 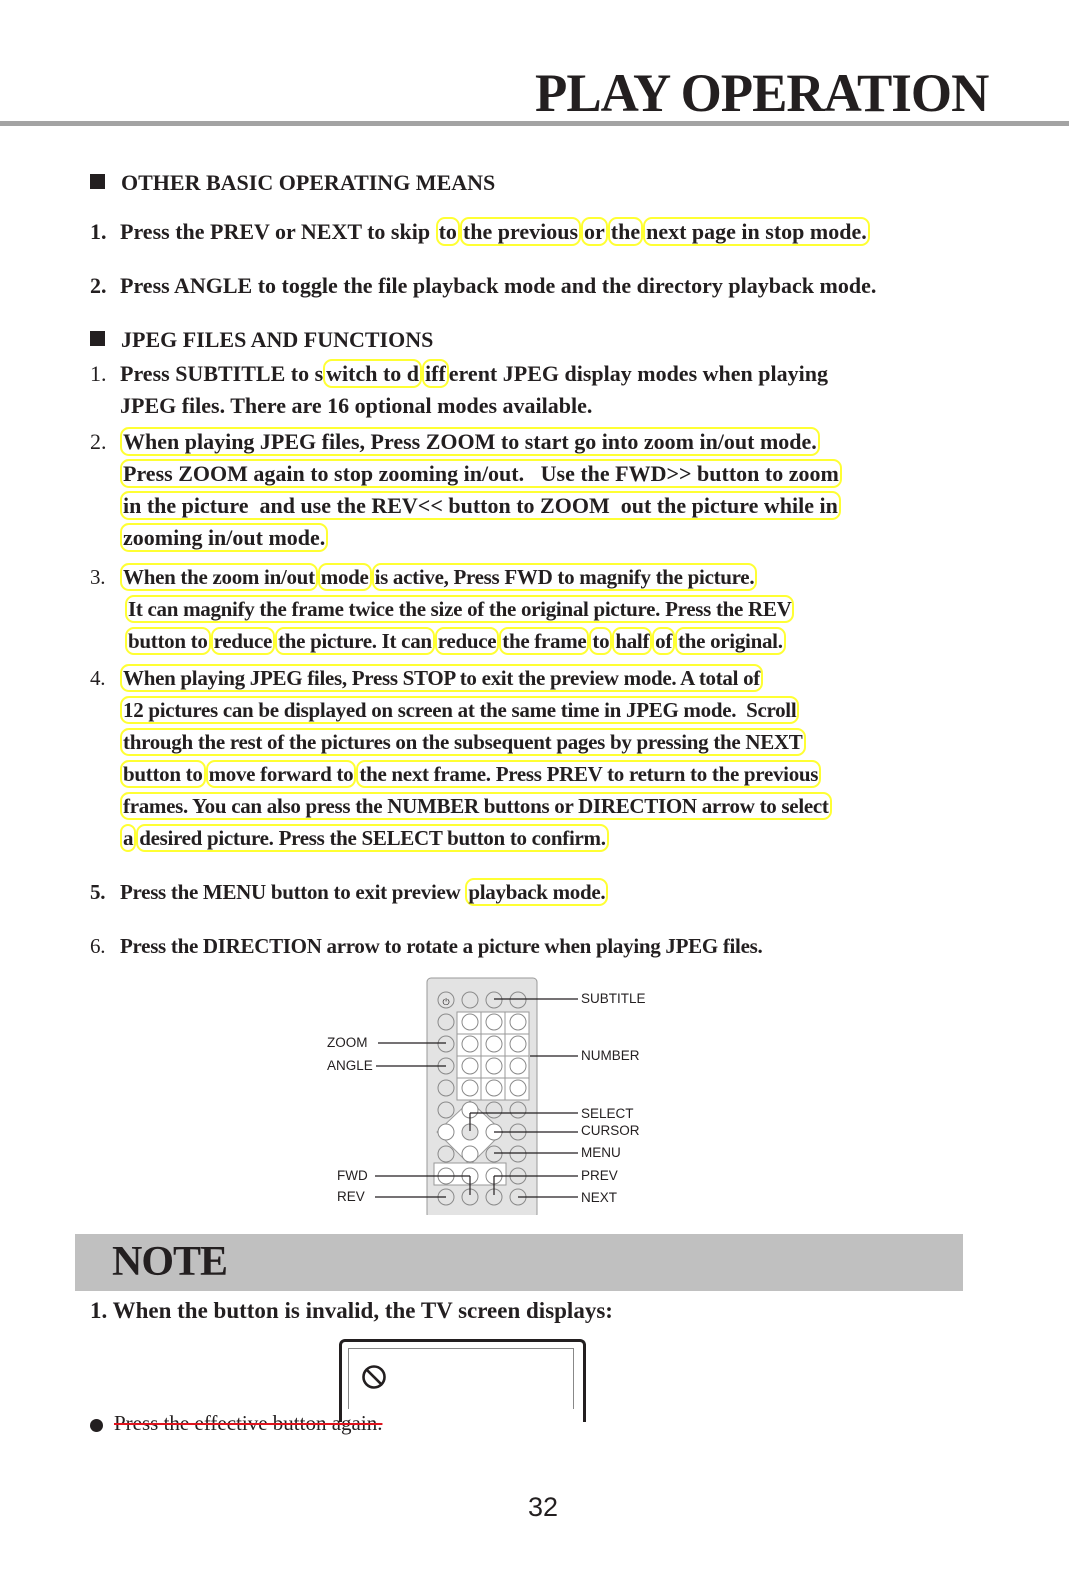 I want to click on label-subtitle: SUBTITLE, so click(x=613, y=998).